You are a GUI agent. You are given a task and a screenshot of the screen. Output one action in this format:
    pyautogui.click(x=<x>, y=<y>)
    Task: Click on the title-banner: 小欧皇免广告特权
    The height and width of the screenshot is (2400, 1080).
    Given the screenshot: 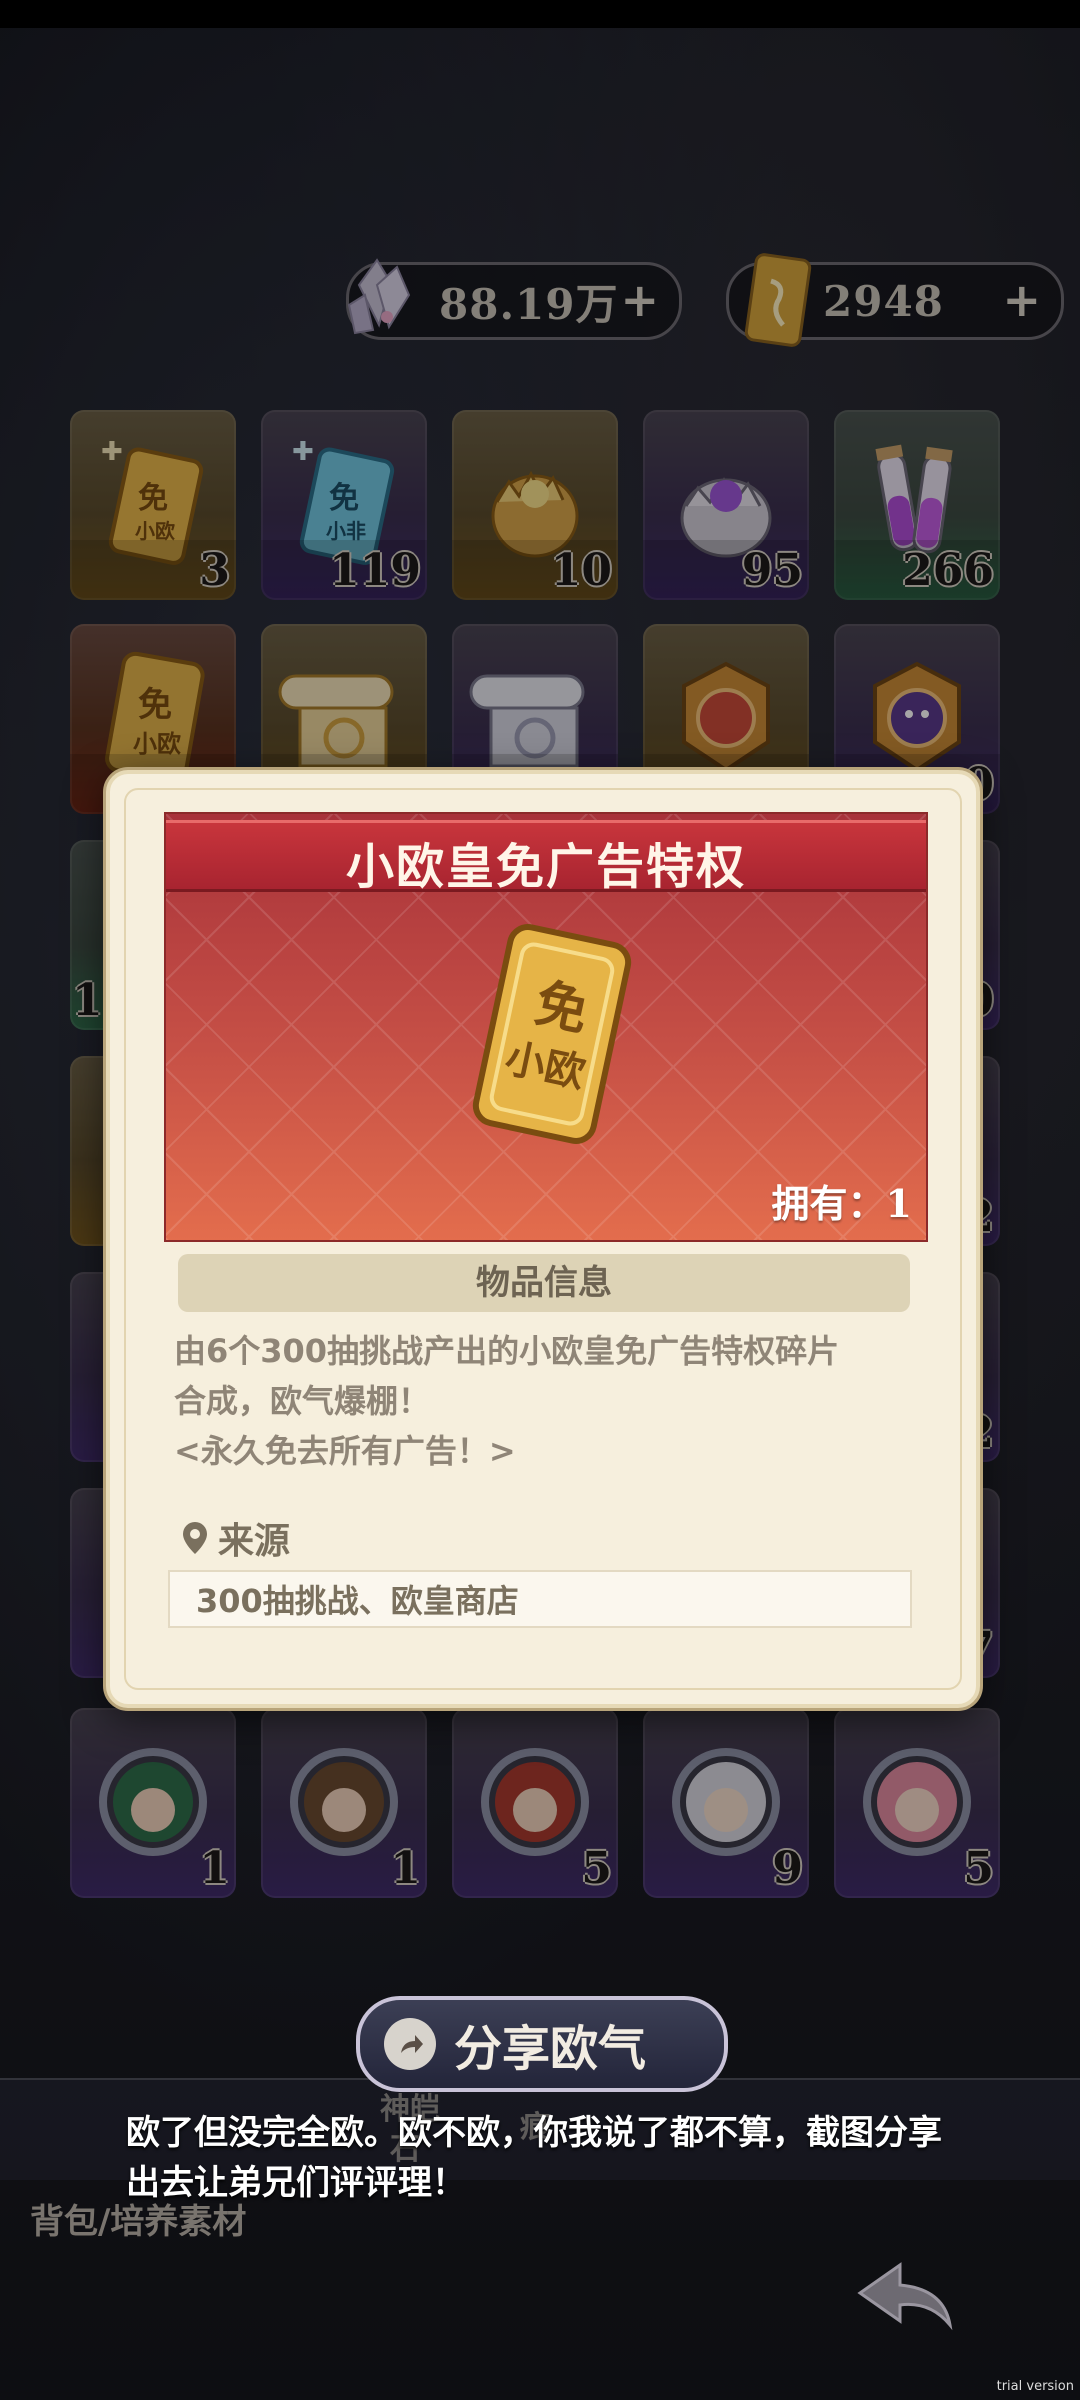 What is the action you would take?
    pyautogui.click(x=546, y=857)
    